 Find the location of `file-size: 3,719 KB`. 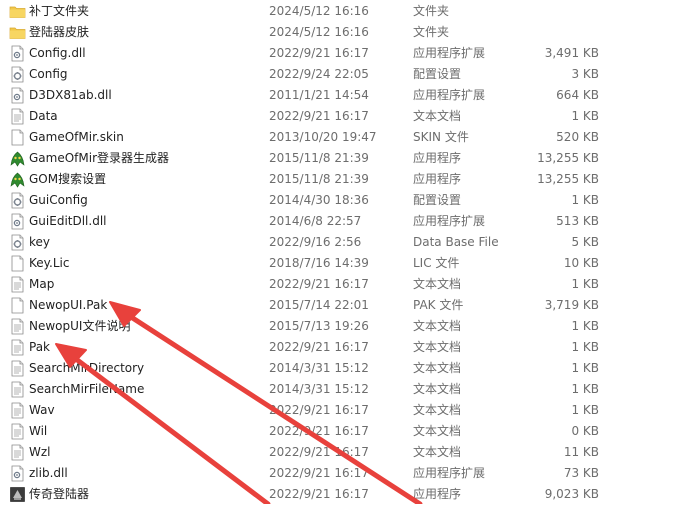

file-size: 3,719 KB is located at coordinates (571, 305).